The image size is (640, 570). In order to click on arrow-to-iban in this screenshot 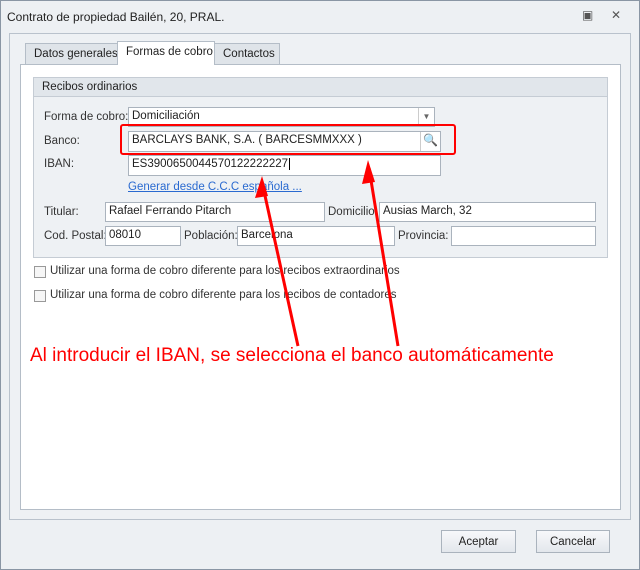, I will do `click(280, 264)`.